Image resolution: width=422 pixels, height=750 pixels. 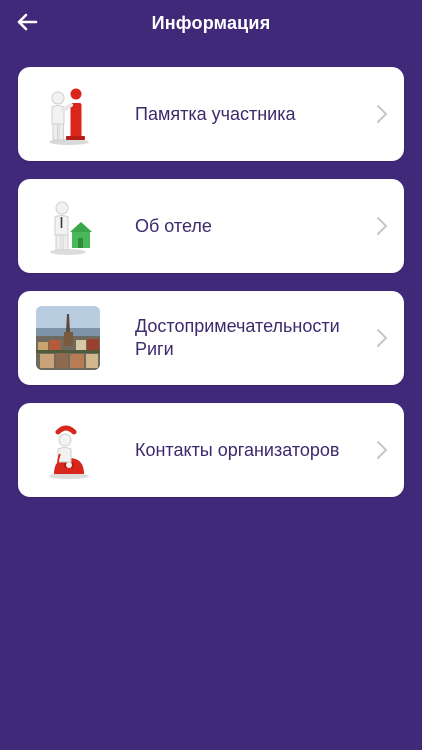 I want to click on nav-bar: Информация, so click(x=211, y=23).